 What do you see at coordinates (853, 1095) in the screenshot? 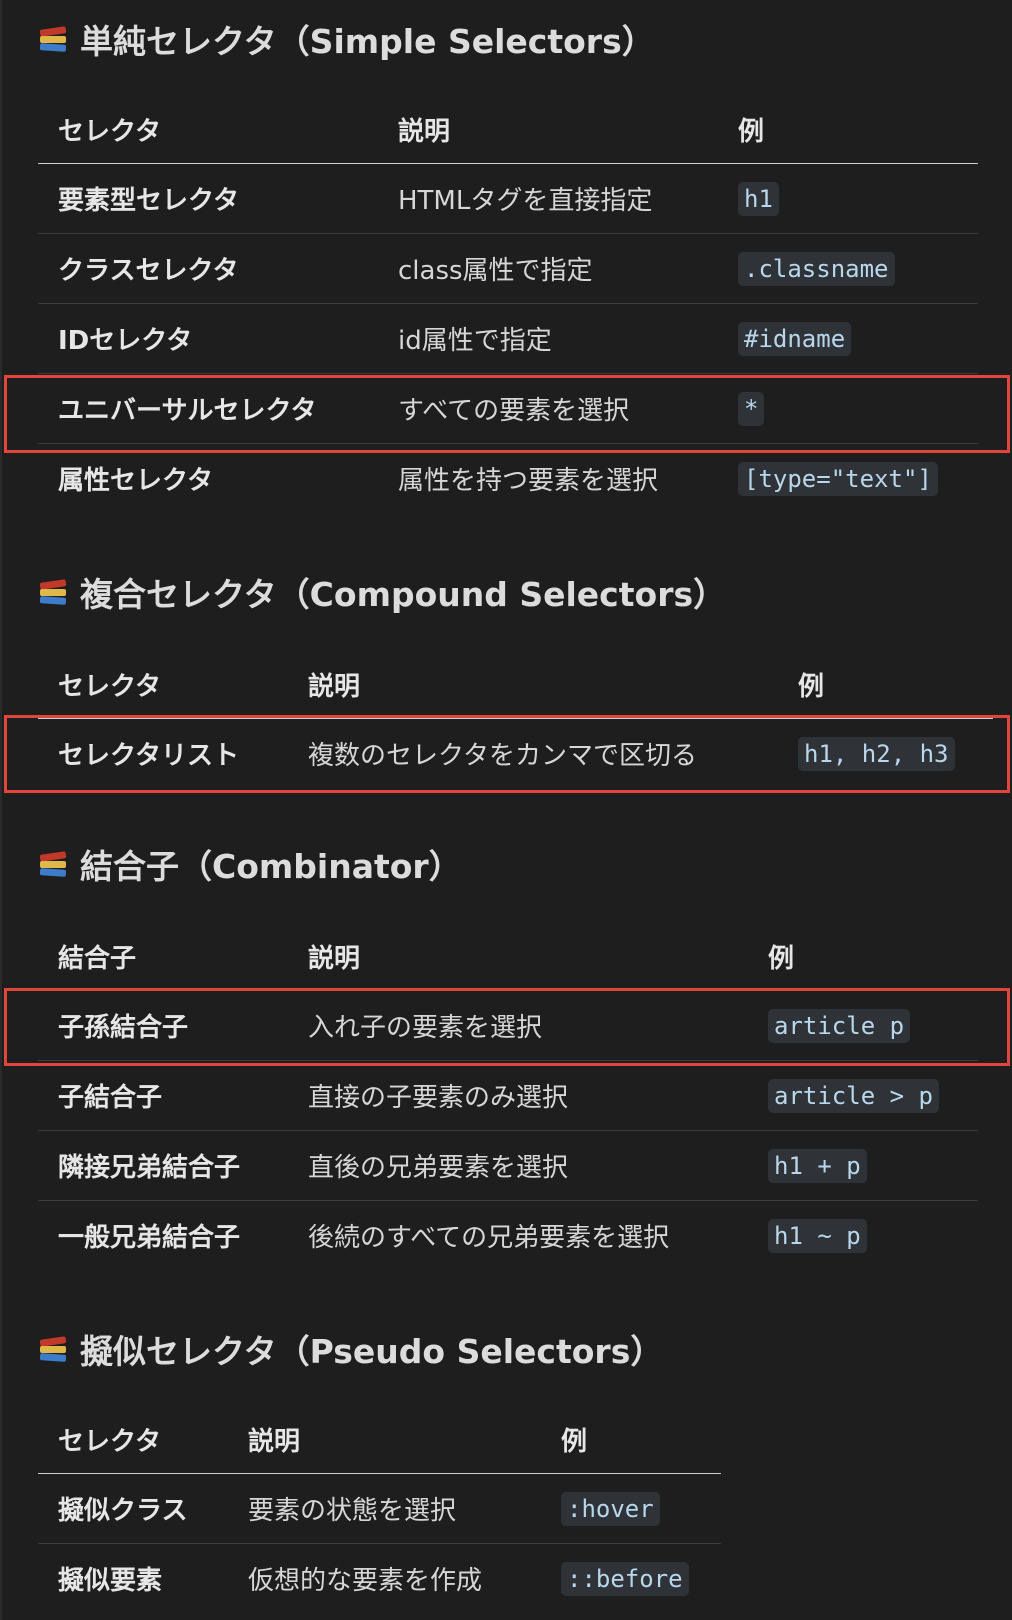
I see `inline-code: article > p` at bounding box center [853, 1095].